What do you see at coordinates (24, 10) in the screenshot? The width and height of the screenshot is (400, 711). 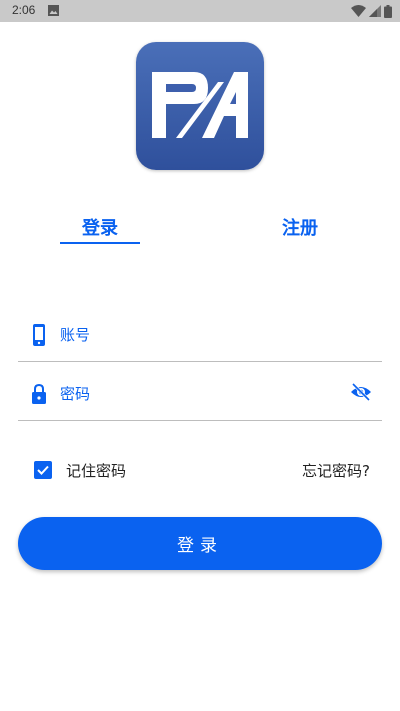 I see `status-time: 2:06` at bounding box center [24, 10].